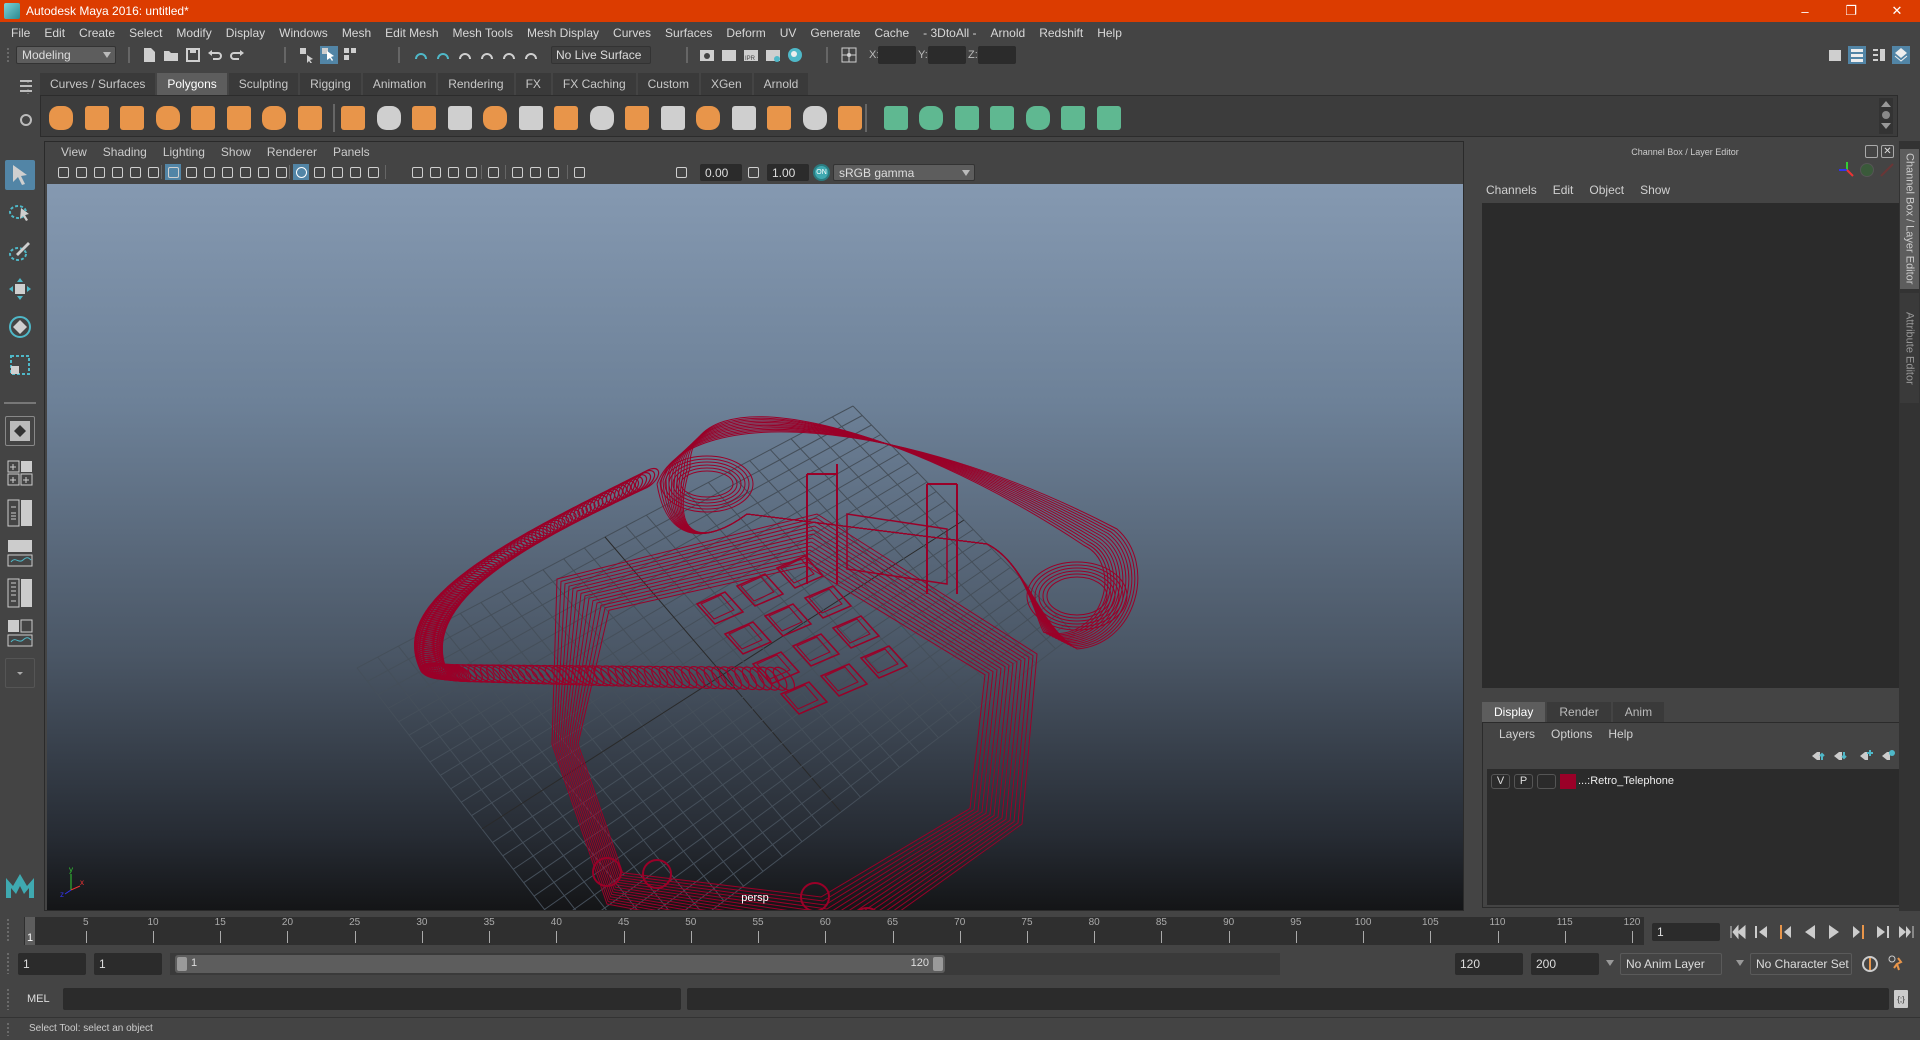 The width and height of the screenshot is (1920, 1040). Describe the element at coordinates (1108, 118) in the screenshot. I see `layout-uvs-icon` at that location.